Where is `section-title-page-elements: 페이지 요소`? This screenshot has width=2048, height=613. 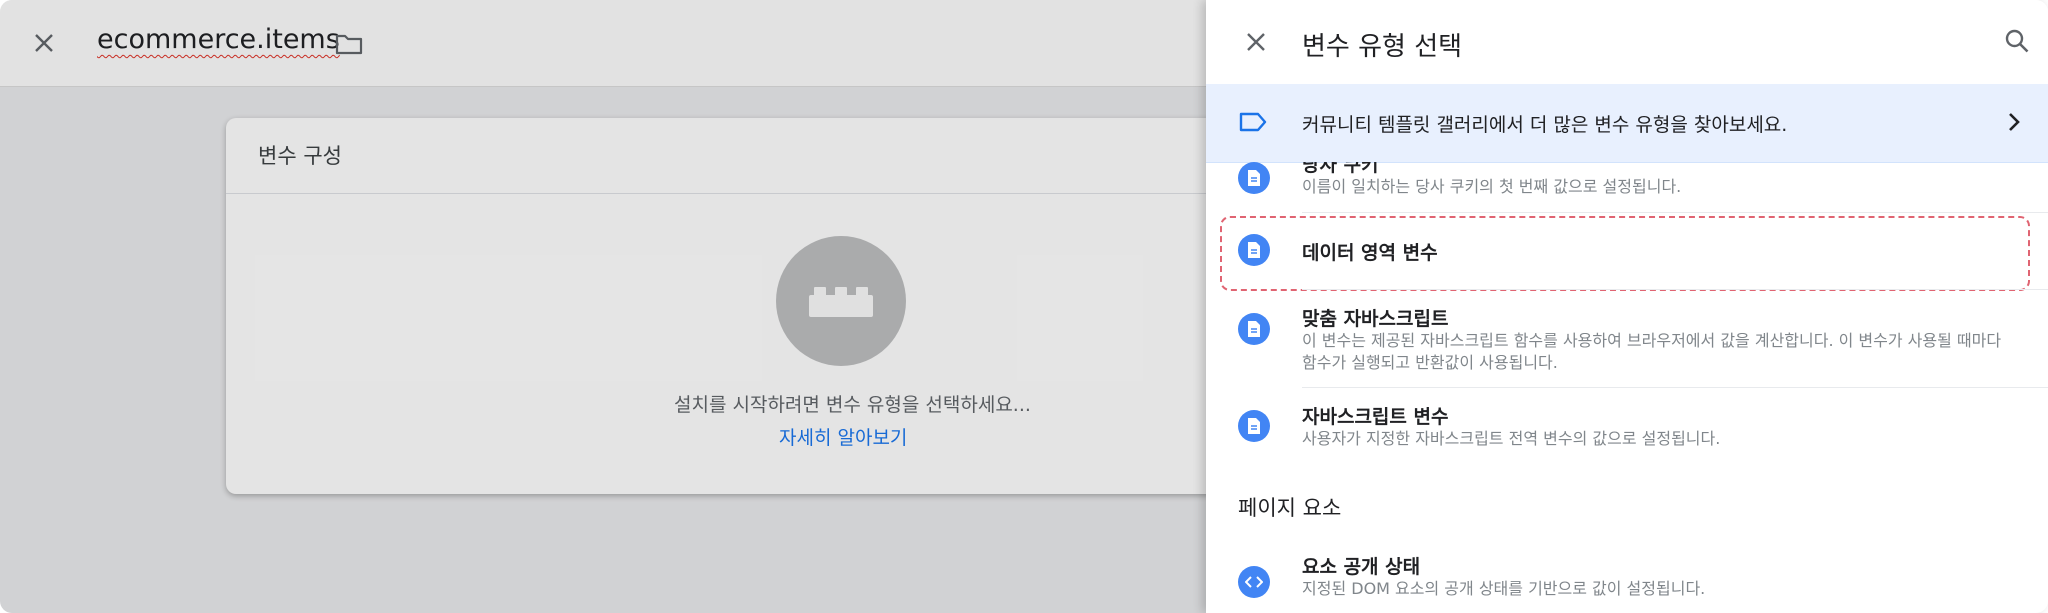
section-title-page-elements: 페이지 요소 is located at coordinates (1290, 508).